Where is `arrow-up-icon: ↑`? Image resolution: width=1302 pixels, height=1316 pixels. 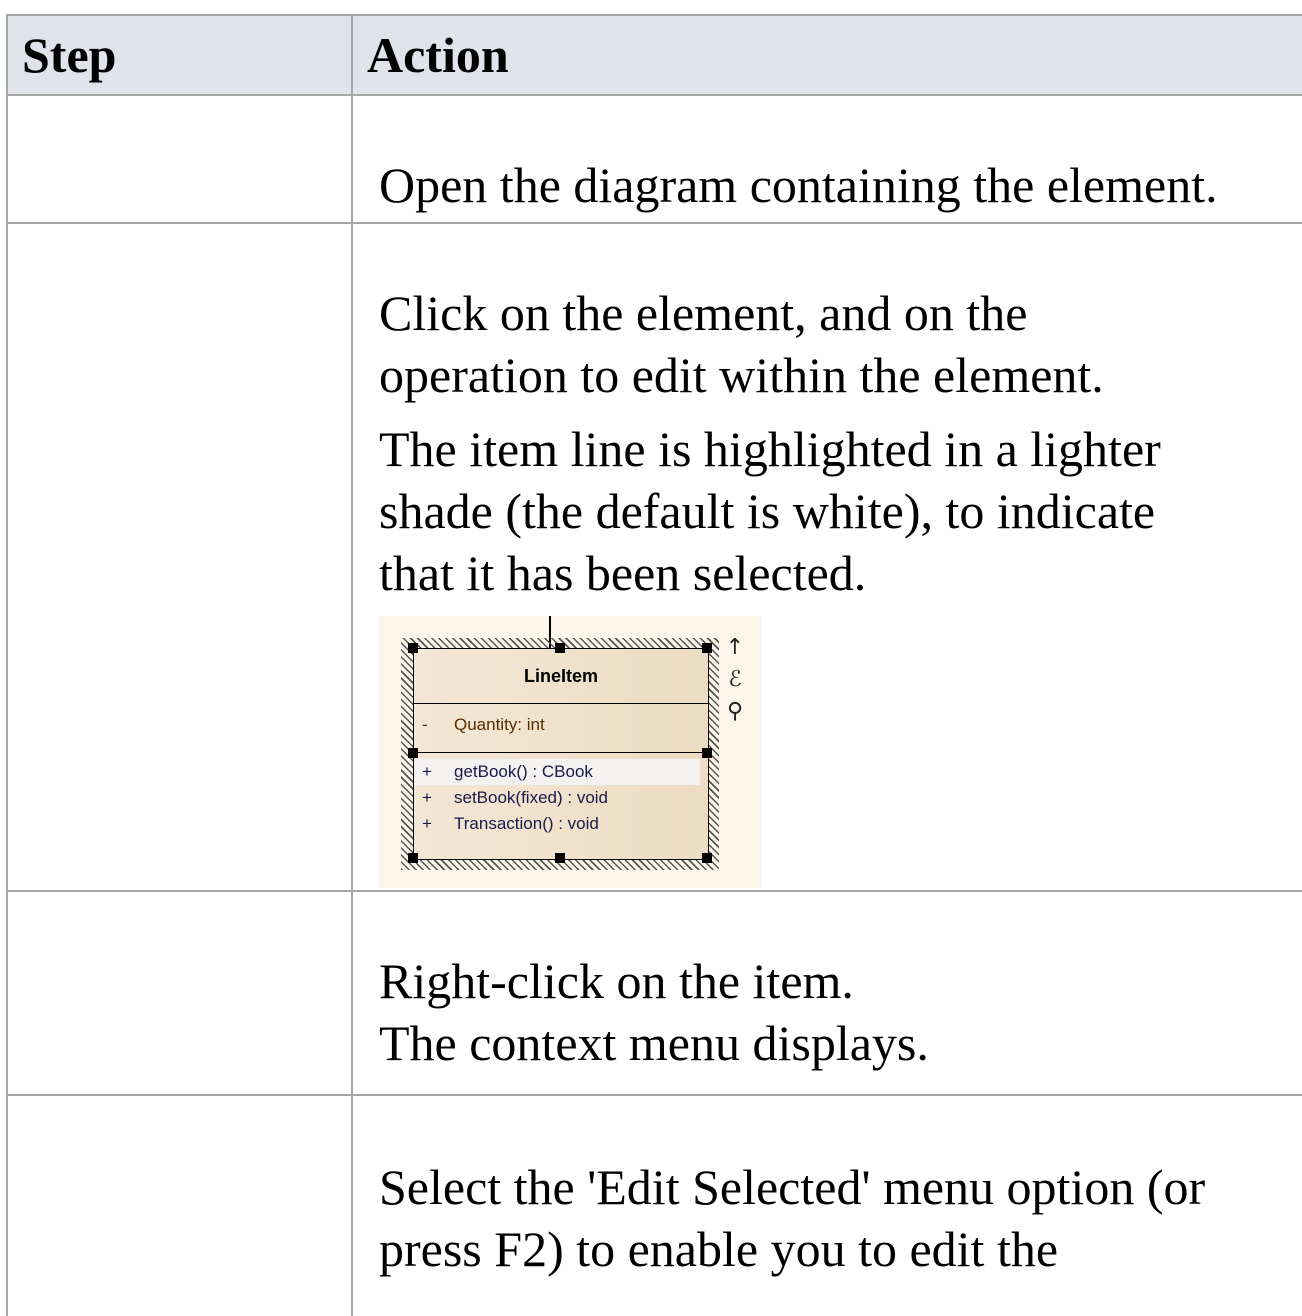
arrow-up-icon: ↑ is located at coordinates (735, 648).